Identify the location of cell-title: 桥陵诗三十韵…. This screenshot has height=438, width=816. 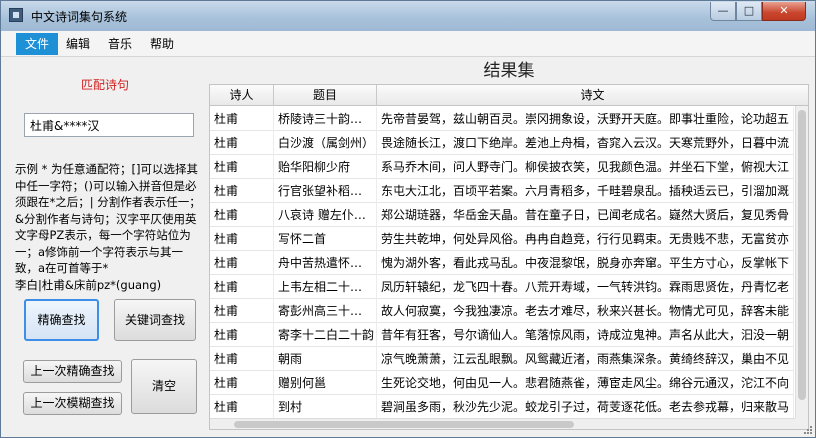
(325, 119).